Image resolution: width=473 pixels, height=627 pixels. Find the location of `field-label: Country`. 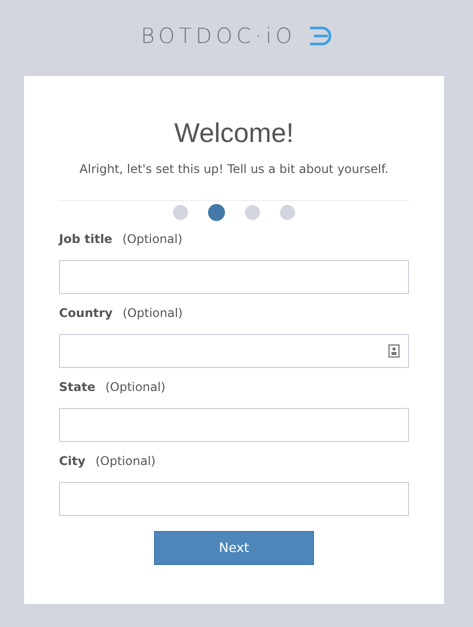

field-label: Country is located at coordinates (86, 313).